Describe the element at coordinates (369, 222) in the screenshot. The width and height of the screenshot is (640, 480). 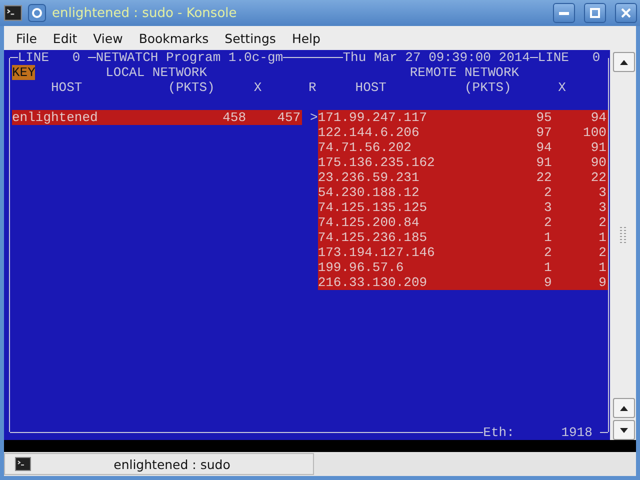
I see `host-name: 74.125.200.84` at that location.